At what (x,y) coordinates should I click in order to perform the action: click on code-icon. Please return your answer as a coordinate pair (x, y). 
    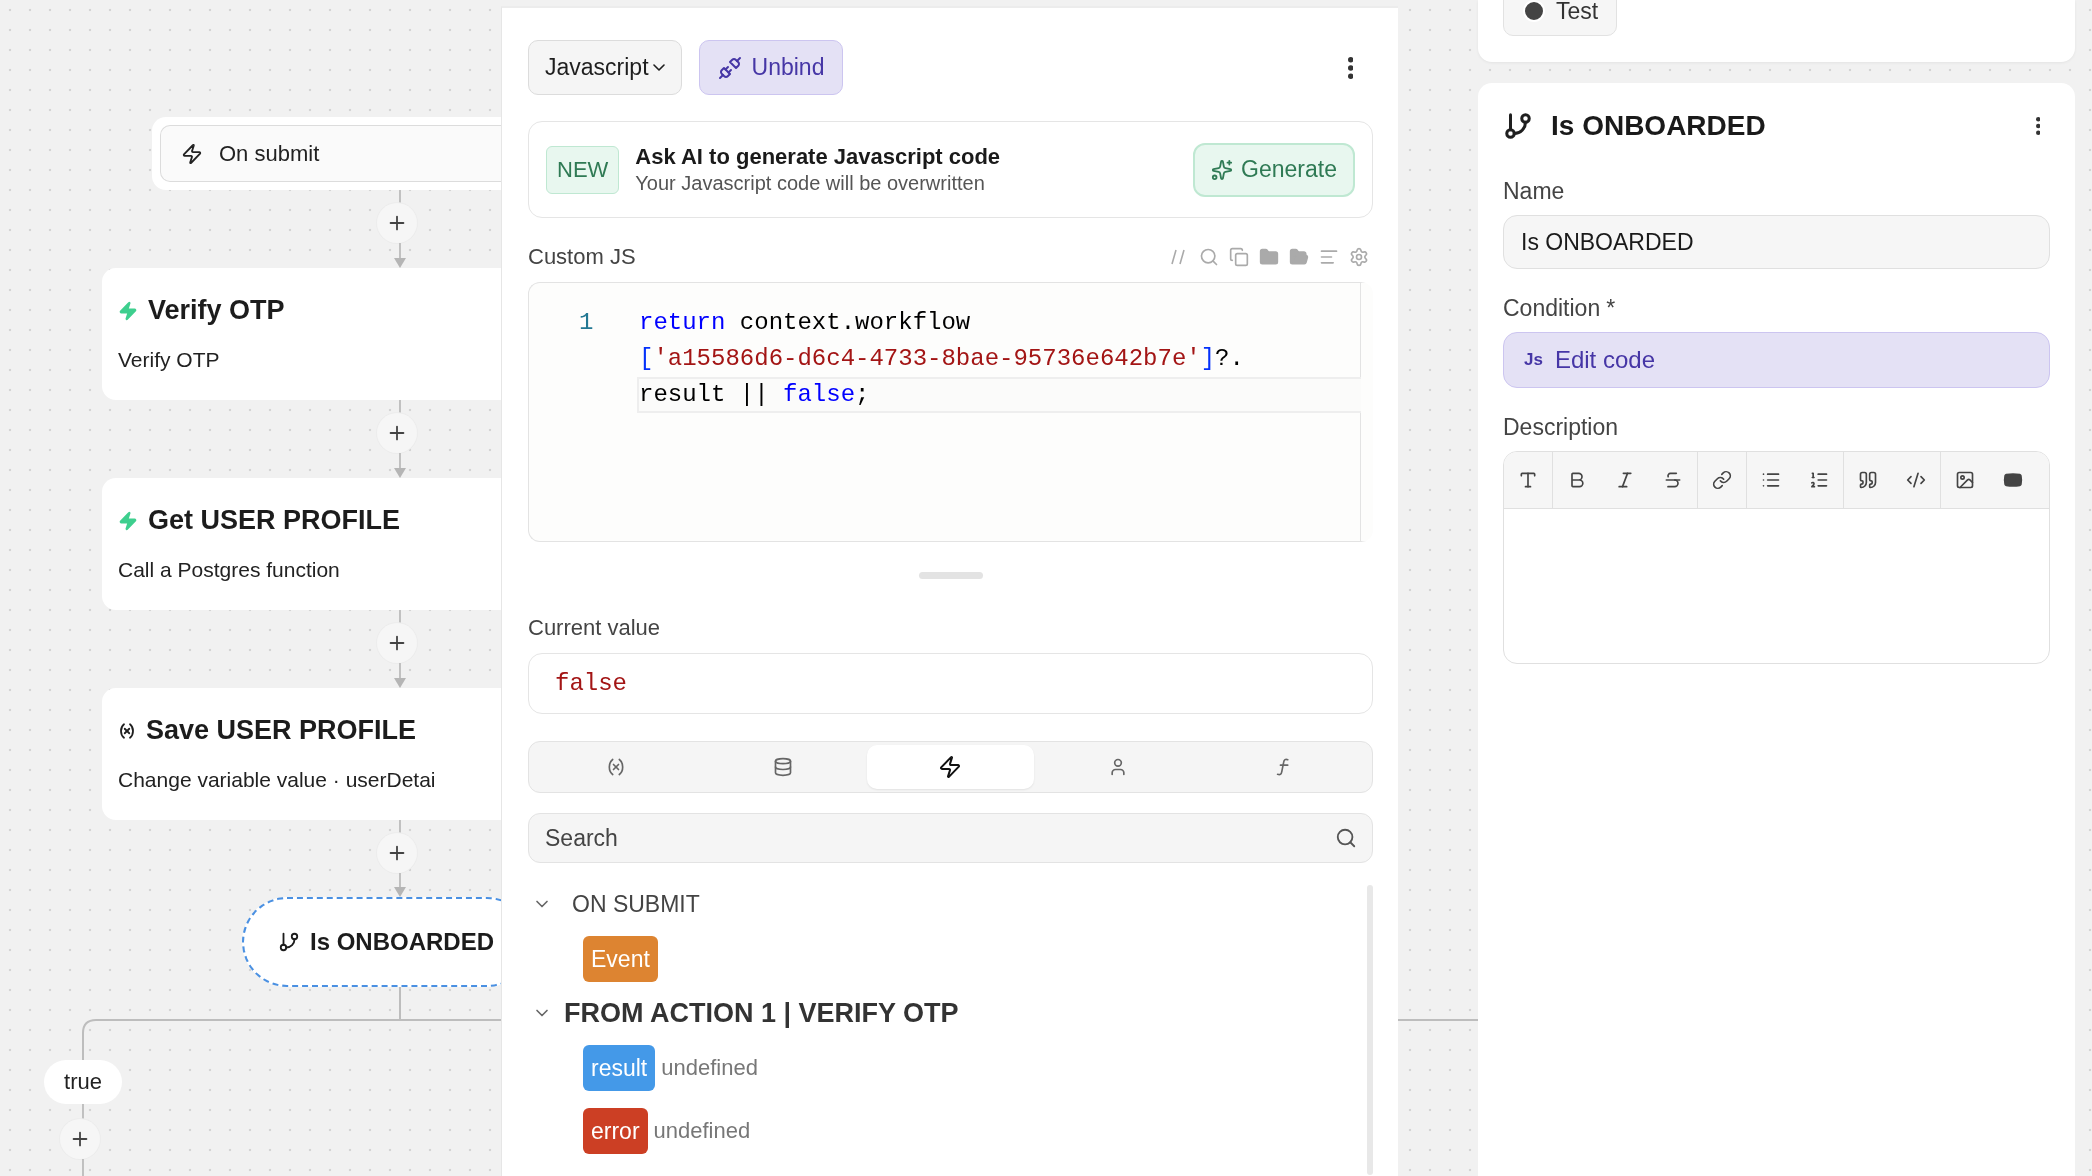
    Looking at the image, I should click on (1916, 480).